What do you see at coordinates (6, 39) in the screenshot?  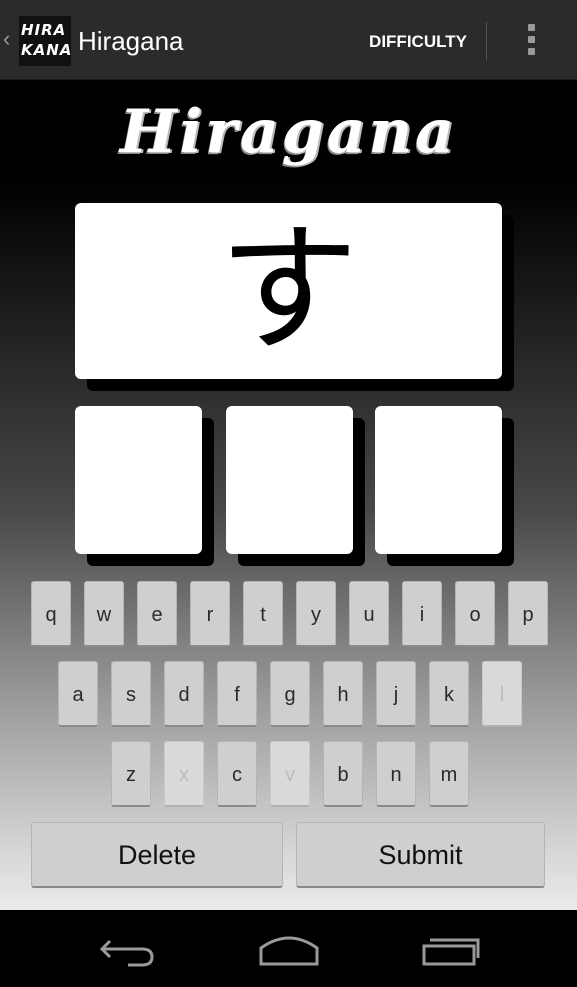 I see `up-caret-icon: ‹` at bounding box center [6, 39].